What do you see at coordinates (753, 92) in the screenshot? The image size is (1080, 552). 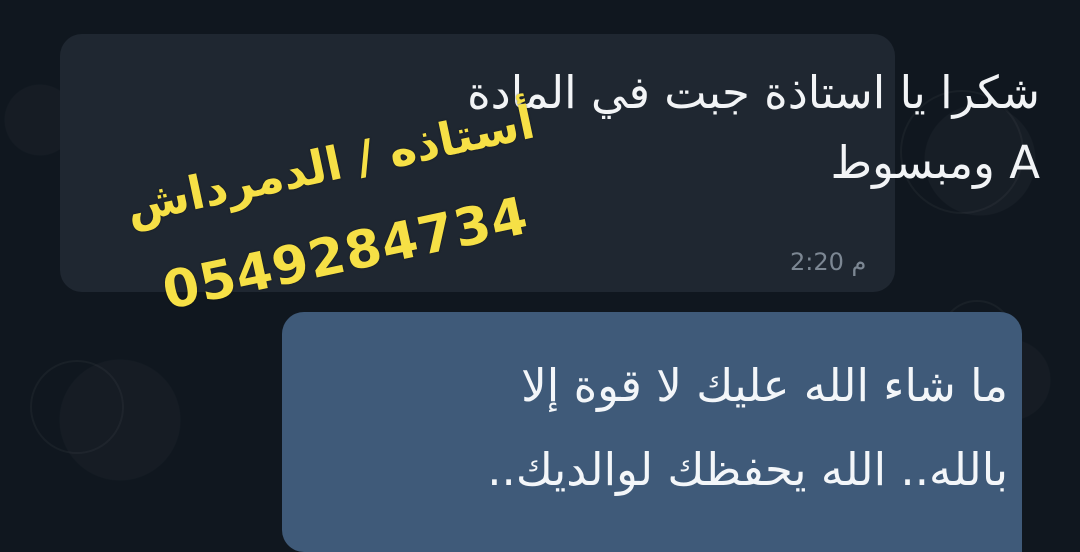 I see `incoming-message-line-1: شكرا يا استاذة جبت في المادة` at bounding box center [753, 92].